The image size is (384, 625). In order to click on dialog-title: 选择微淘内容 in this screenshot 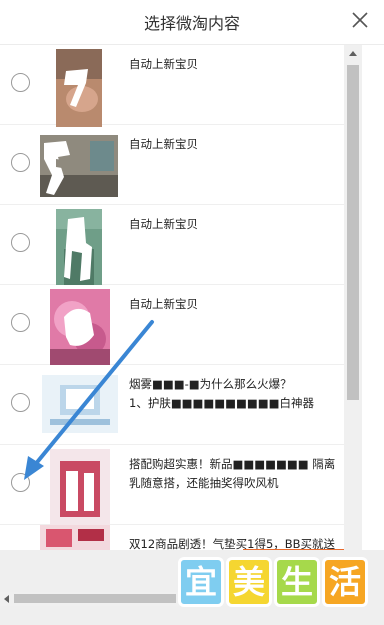, I will do `click(191, 23)`.